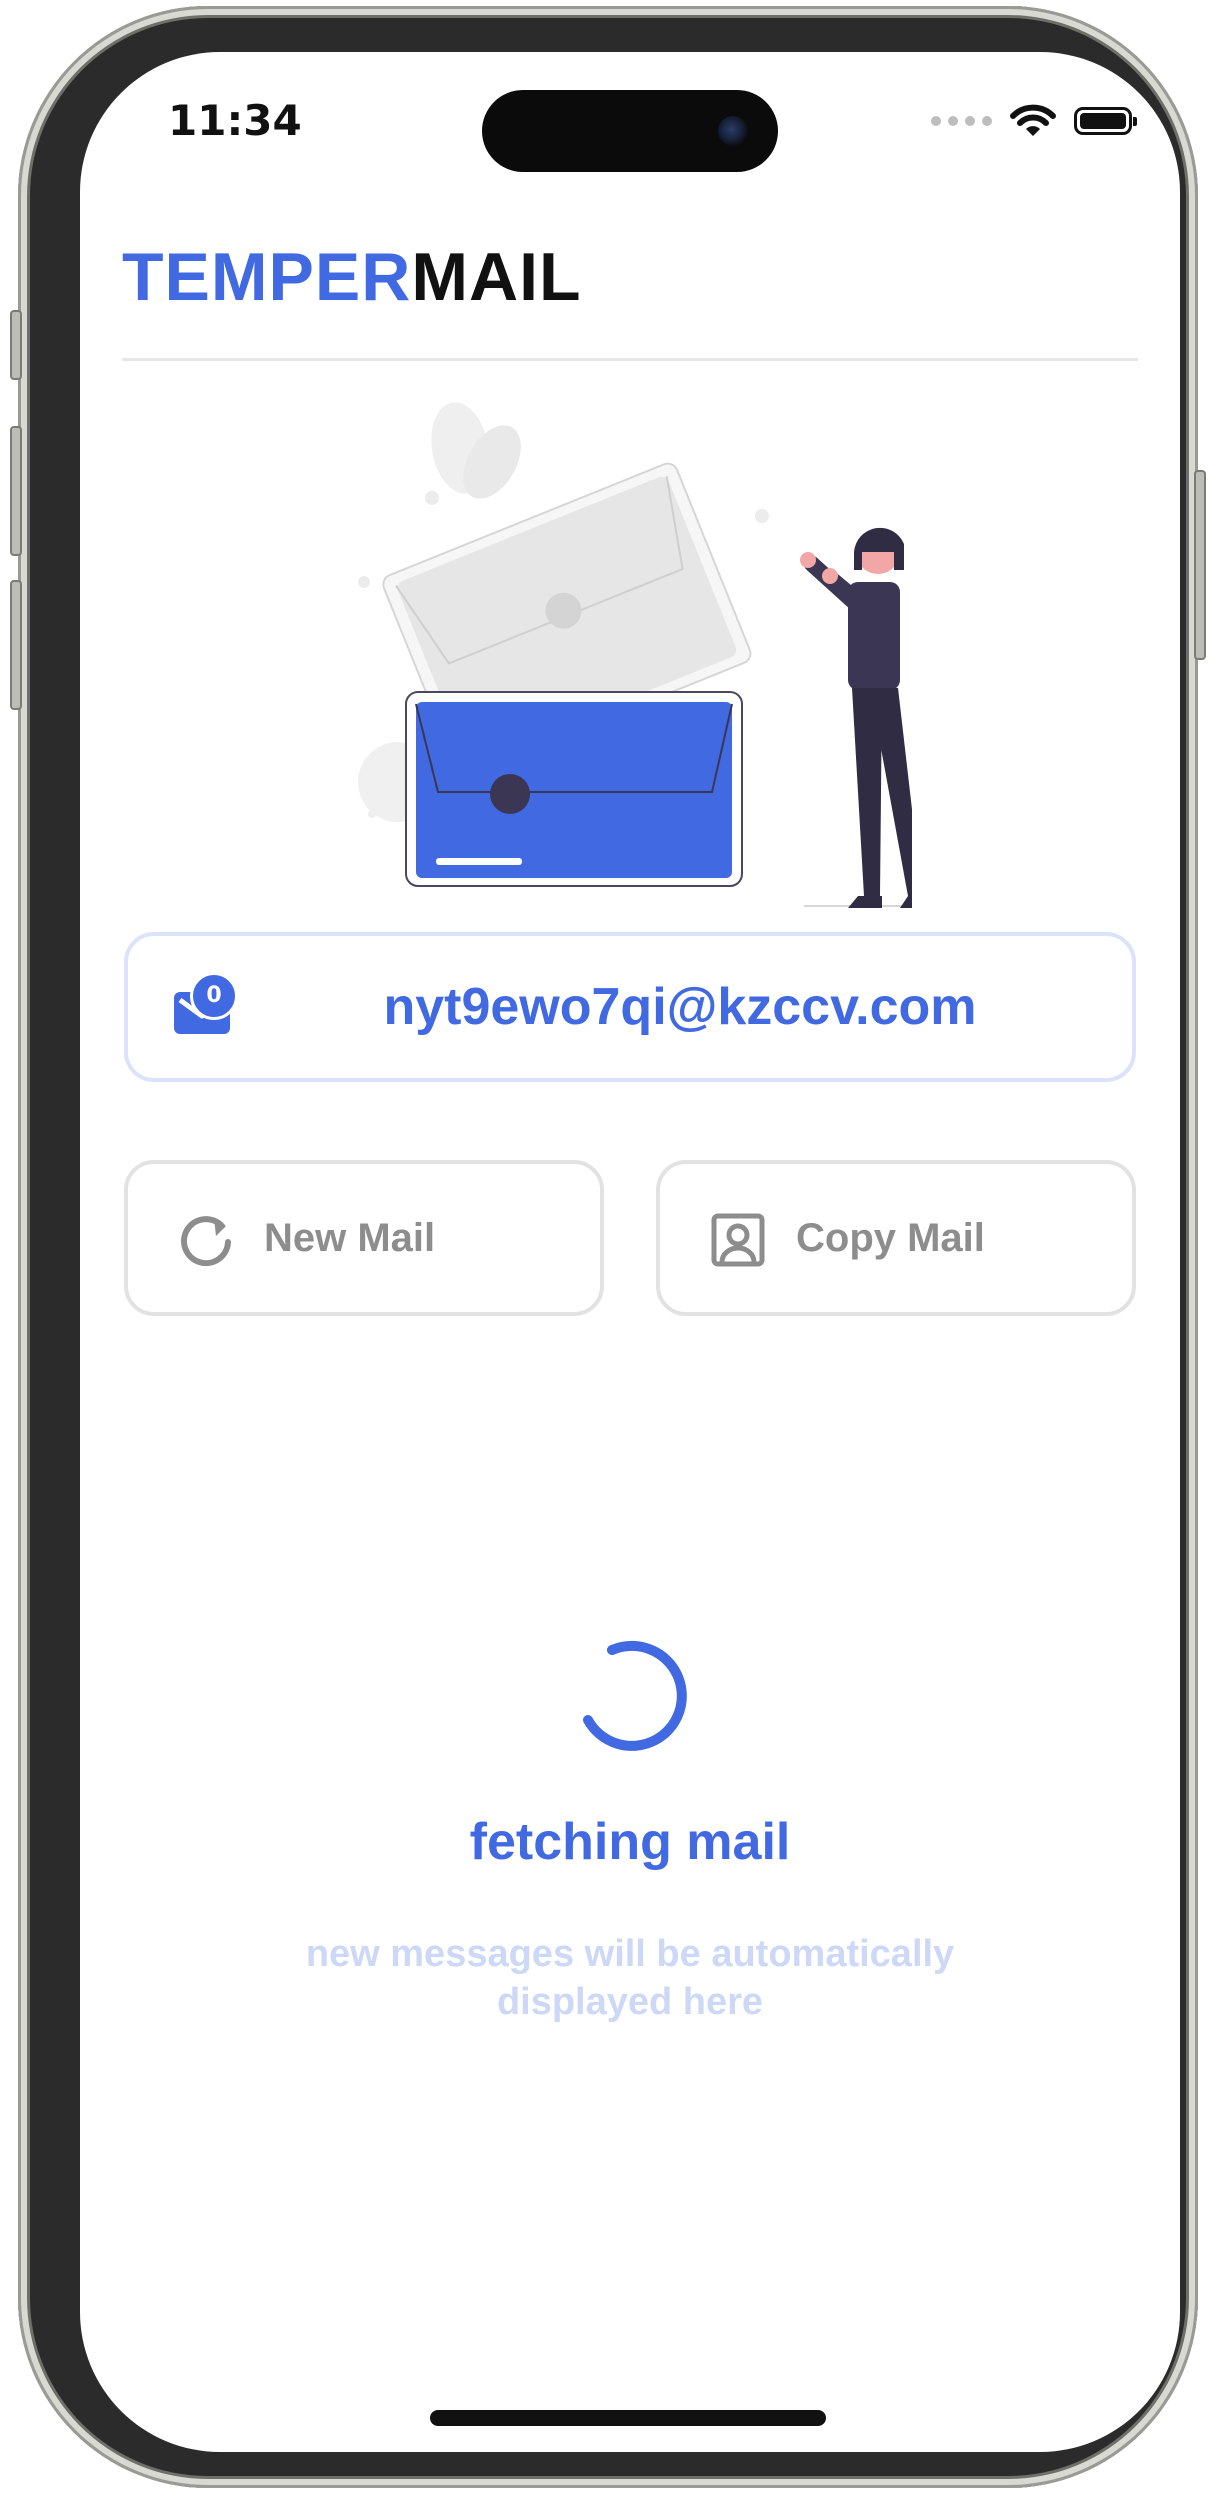  I want to click on header-divider, so click(630, 359).